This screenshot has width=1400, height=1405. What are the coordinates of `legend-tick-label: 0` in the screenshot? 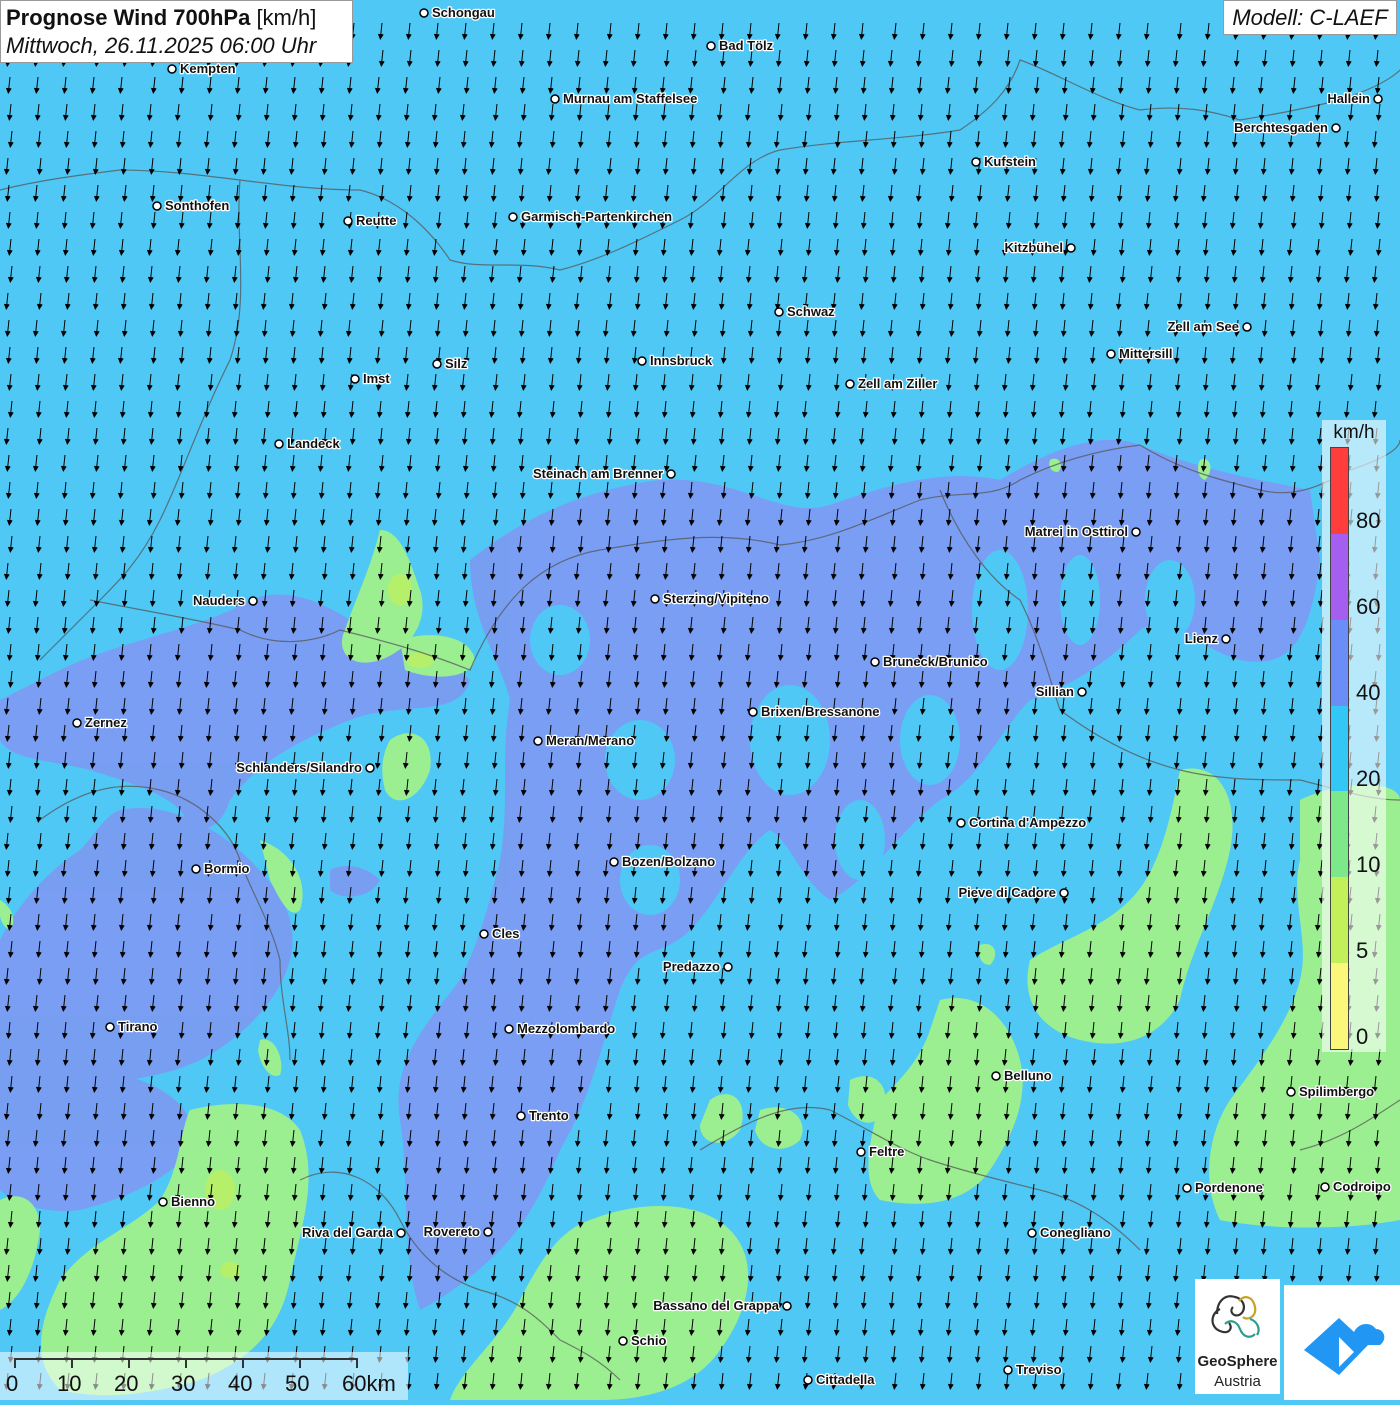 It's located at (1362, 1036).